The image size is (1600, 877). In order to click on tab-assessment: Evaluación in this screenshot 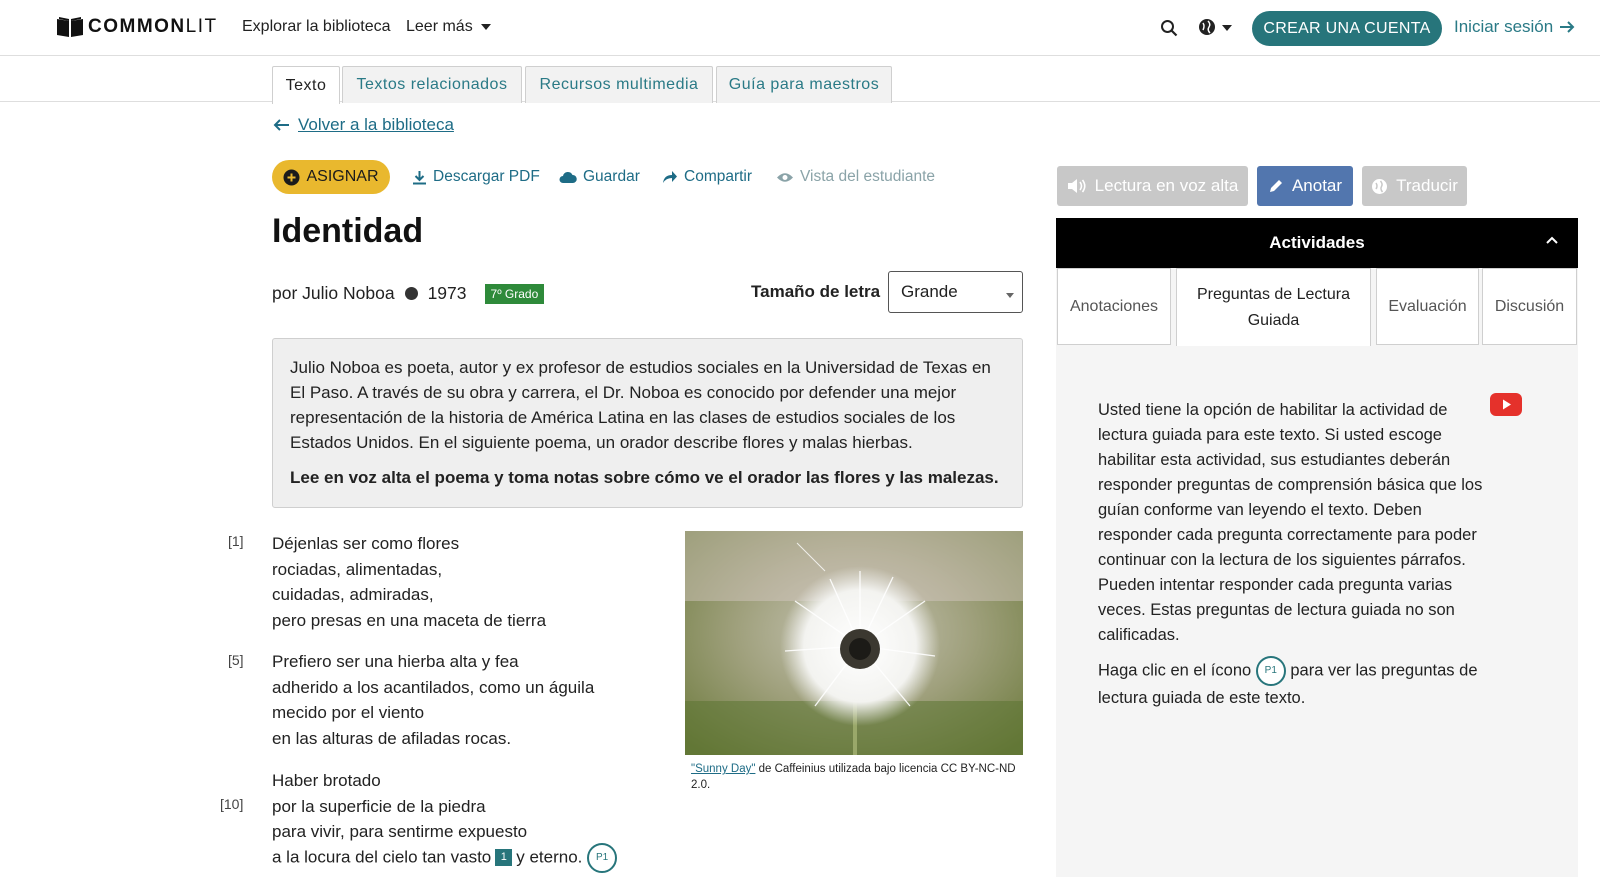, I will do `click(1427, 306)`.